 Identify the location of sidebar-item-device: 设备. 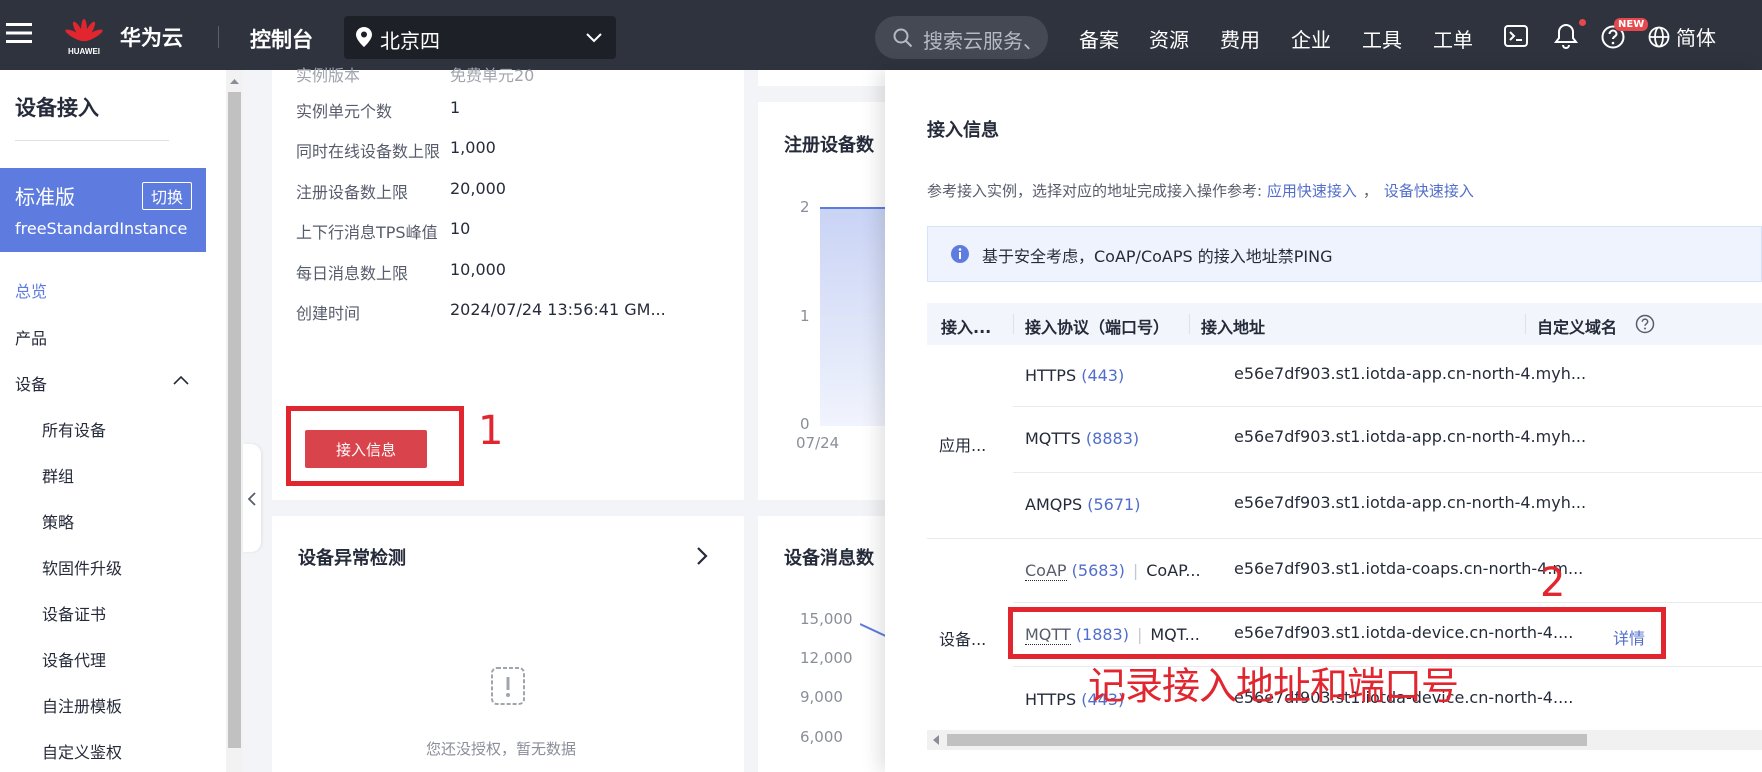
(31, 383).